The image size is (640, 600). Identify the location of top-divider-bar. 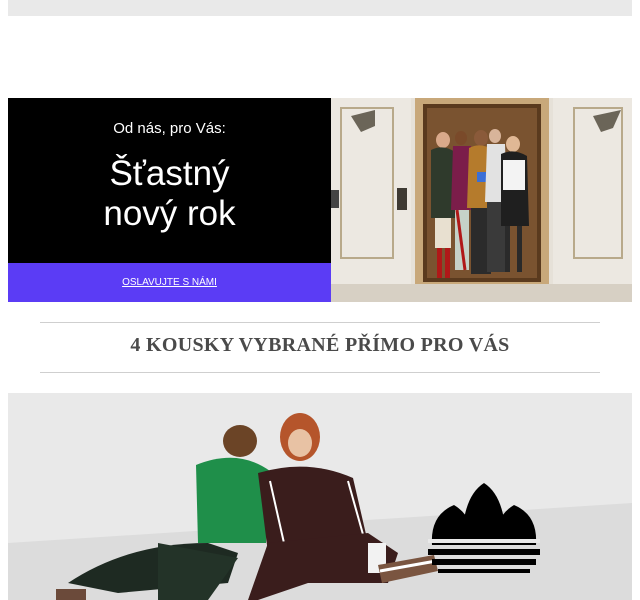
(320, 8).